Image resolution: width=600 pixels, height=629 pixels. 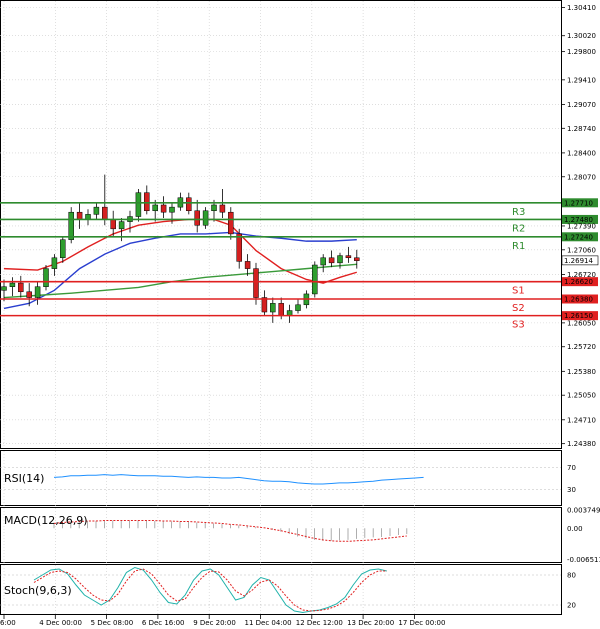 What do you see at coordinates (581, 52) in the screenshot?
I see `price-tick-label: 1.29800` at bounding box center [581, 52].